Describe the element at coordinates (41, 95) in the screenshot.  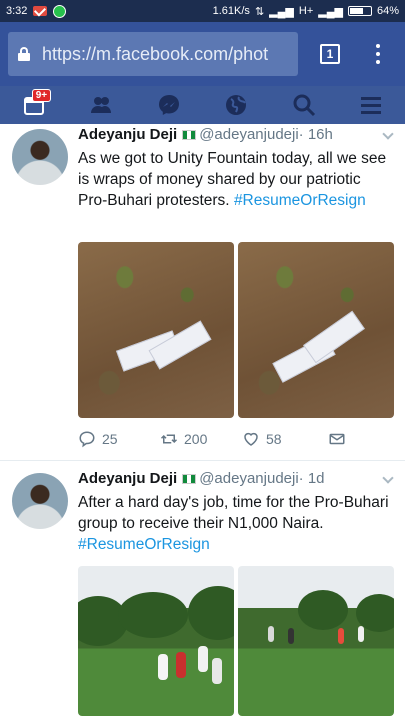
I see `notifications-badge: 9+` at that location.